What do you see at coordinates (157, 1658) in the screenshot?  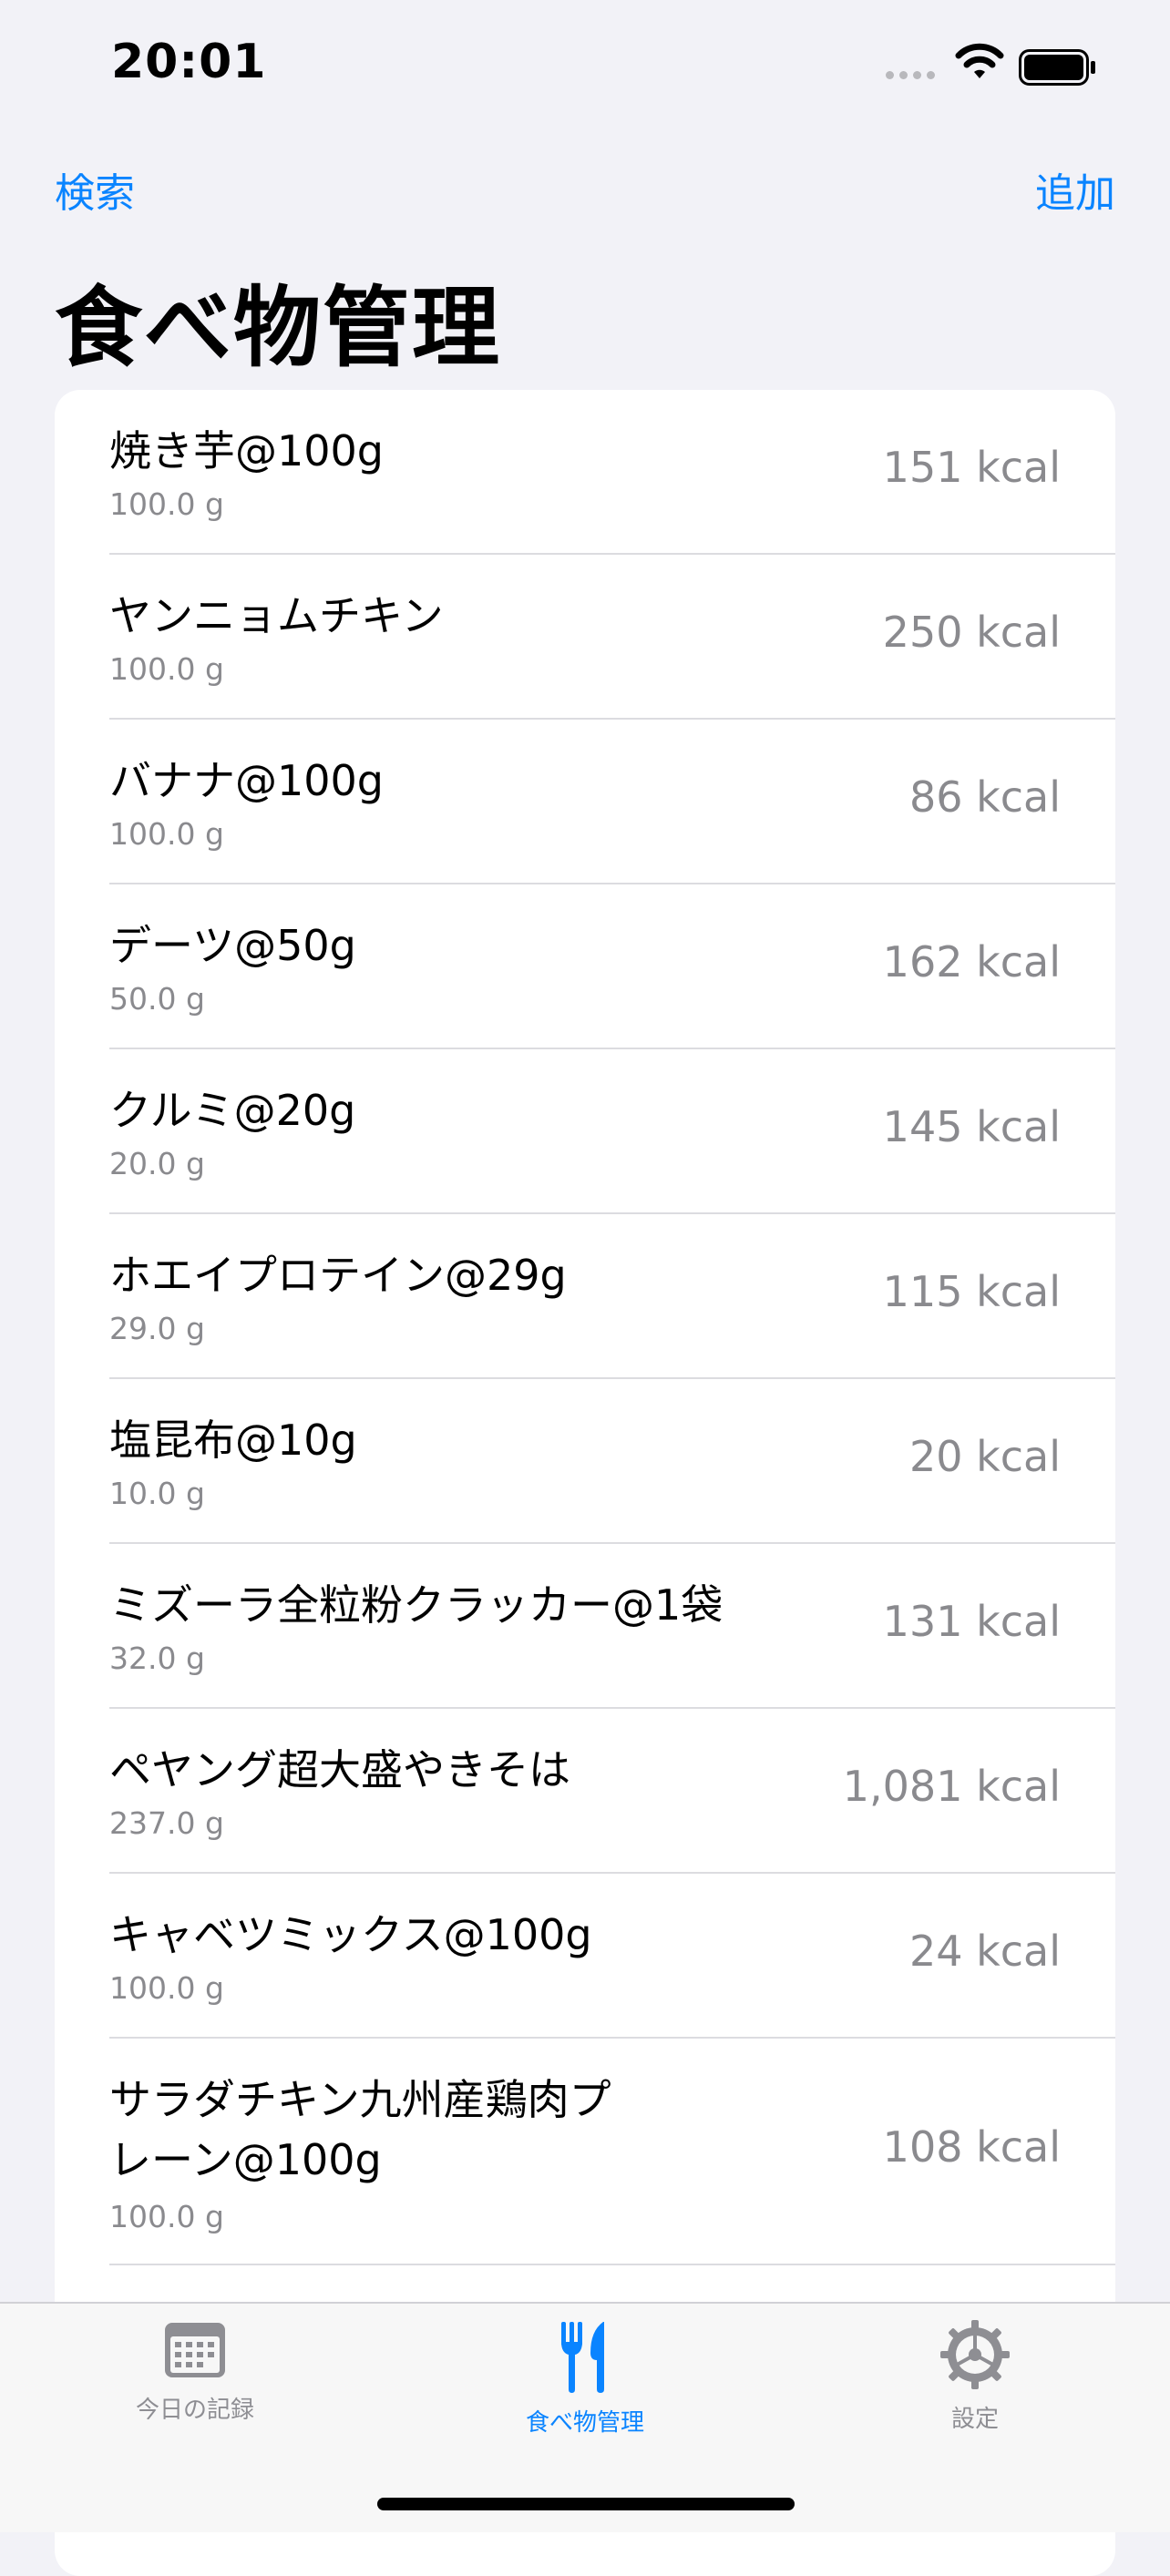 I see `food-weight: 32.0 g` at bounding box center [157, 1658].